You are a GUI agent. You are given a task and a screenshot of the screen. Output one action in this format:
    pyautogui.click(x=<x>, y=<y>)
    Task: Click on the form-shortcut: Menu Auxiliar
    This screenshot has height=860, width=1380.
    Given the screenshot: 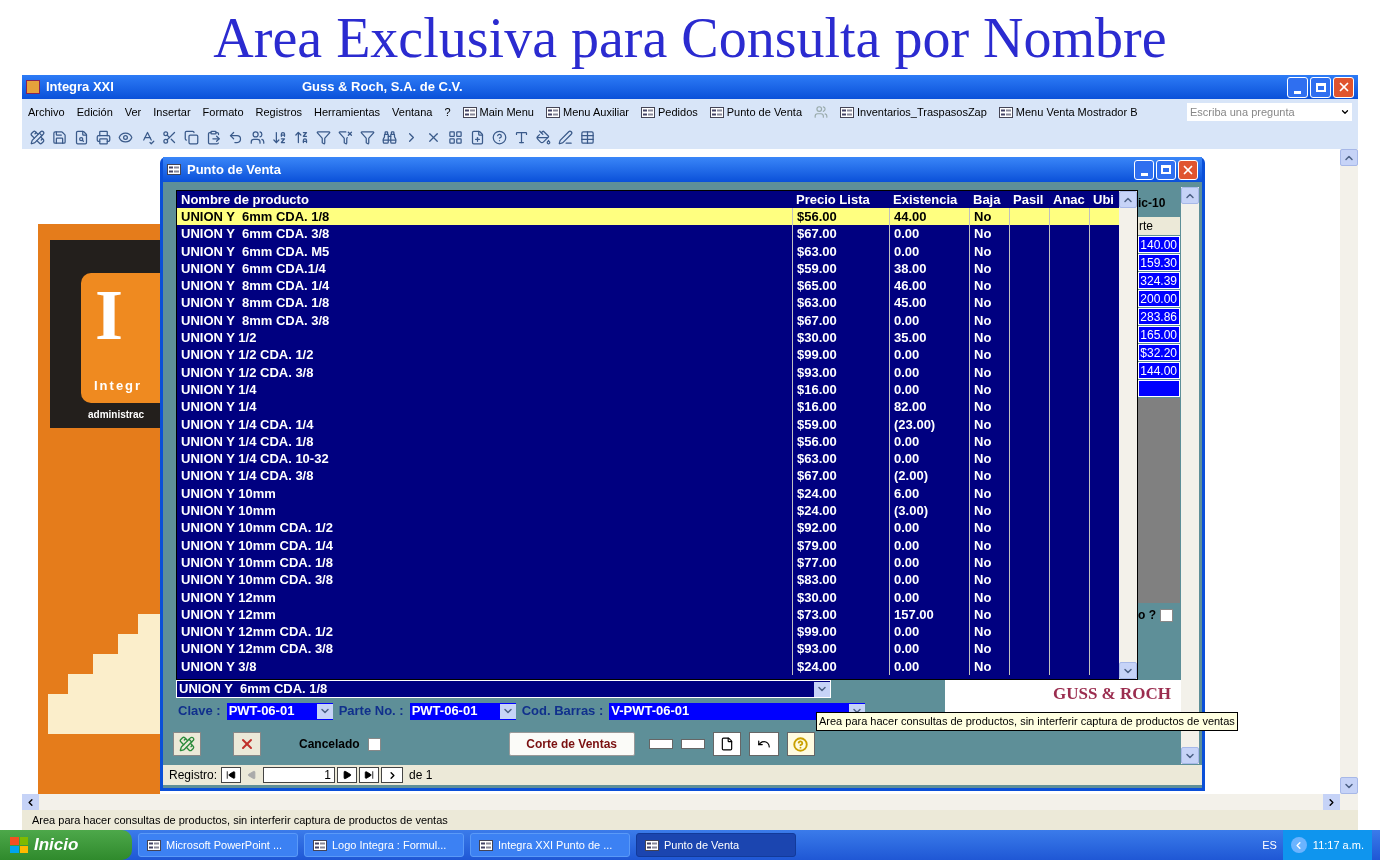 What is the action you would take?
    pyautogui.click(x=587, y=112)
    